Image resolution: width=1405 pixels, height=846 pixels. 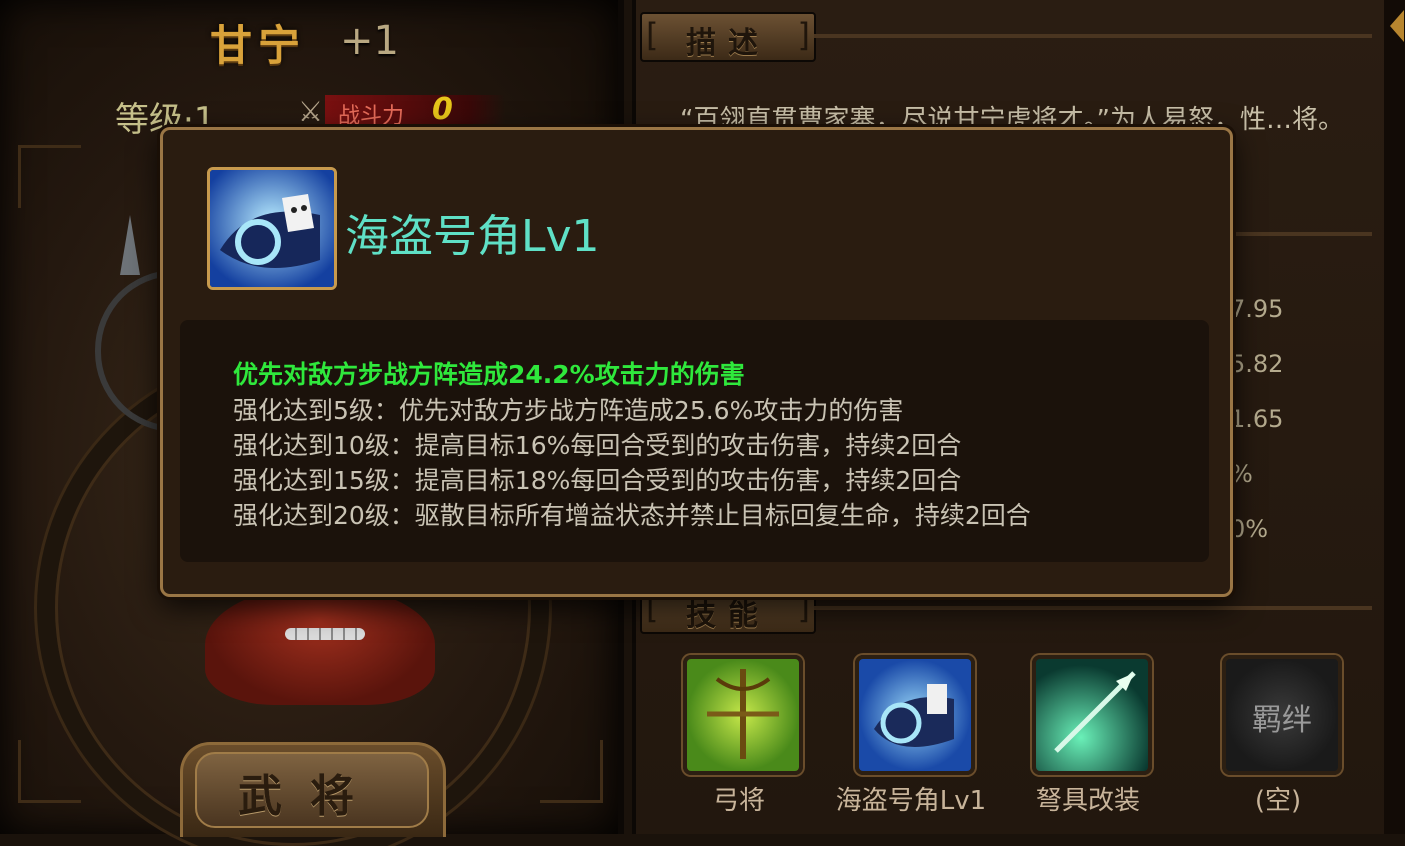 I want to click on hero-character-figure, so click(x=320, y=645).